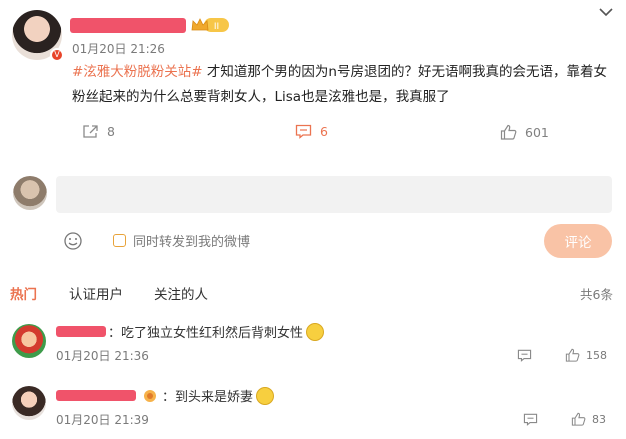 The image size is (626, 439). Describe the element at coordinates (102, 356) in the screenshot. I see `comment-time: 01月20日 21:36` at that location.